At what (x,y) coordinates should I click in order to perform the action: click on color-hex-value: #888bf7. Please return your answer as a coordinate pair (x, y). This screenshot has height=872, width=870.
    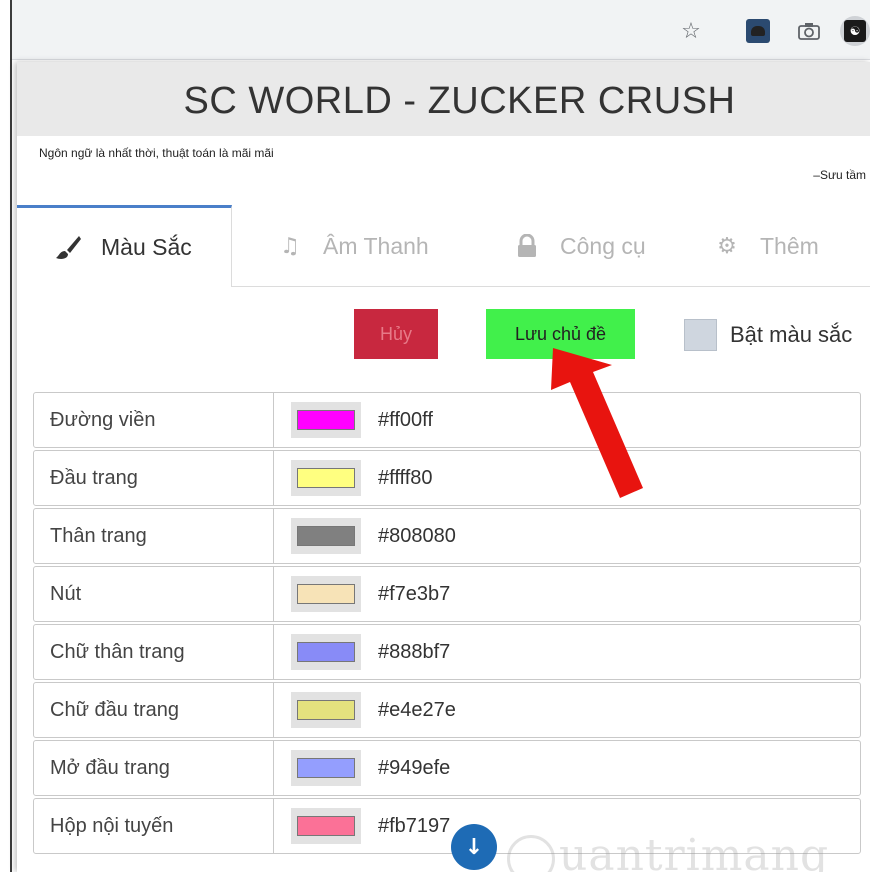
    Looking at the image, I should click on (414, 652).